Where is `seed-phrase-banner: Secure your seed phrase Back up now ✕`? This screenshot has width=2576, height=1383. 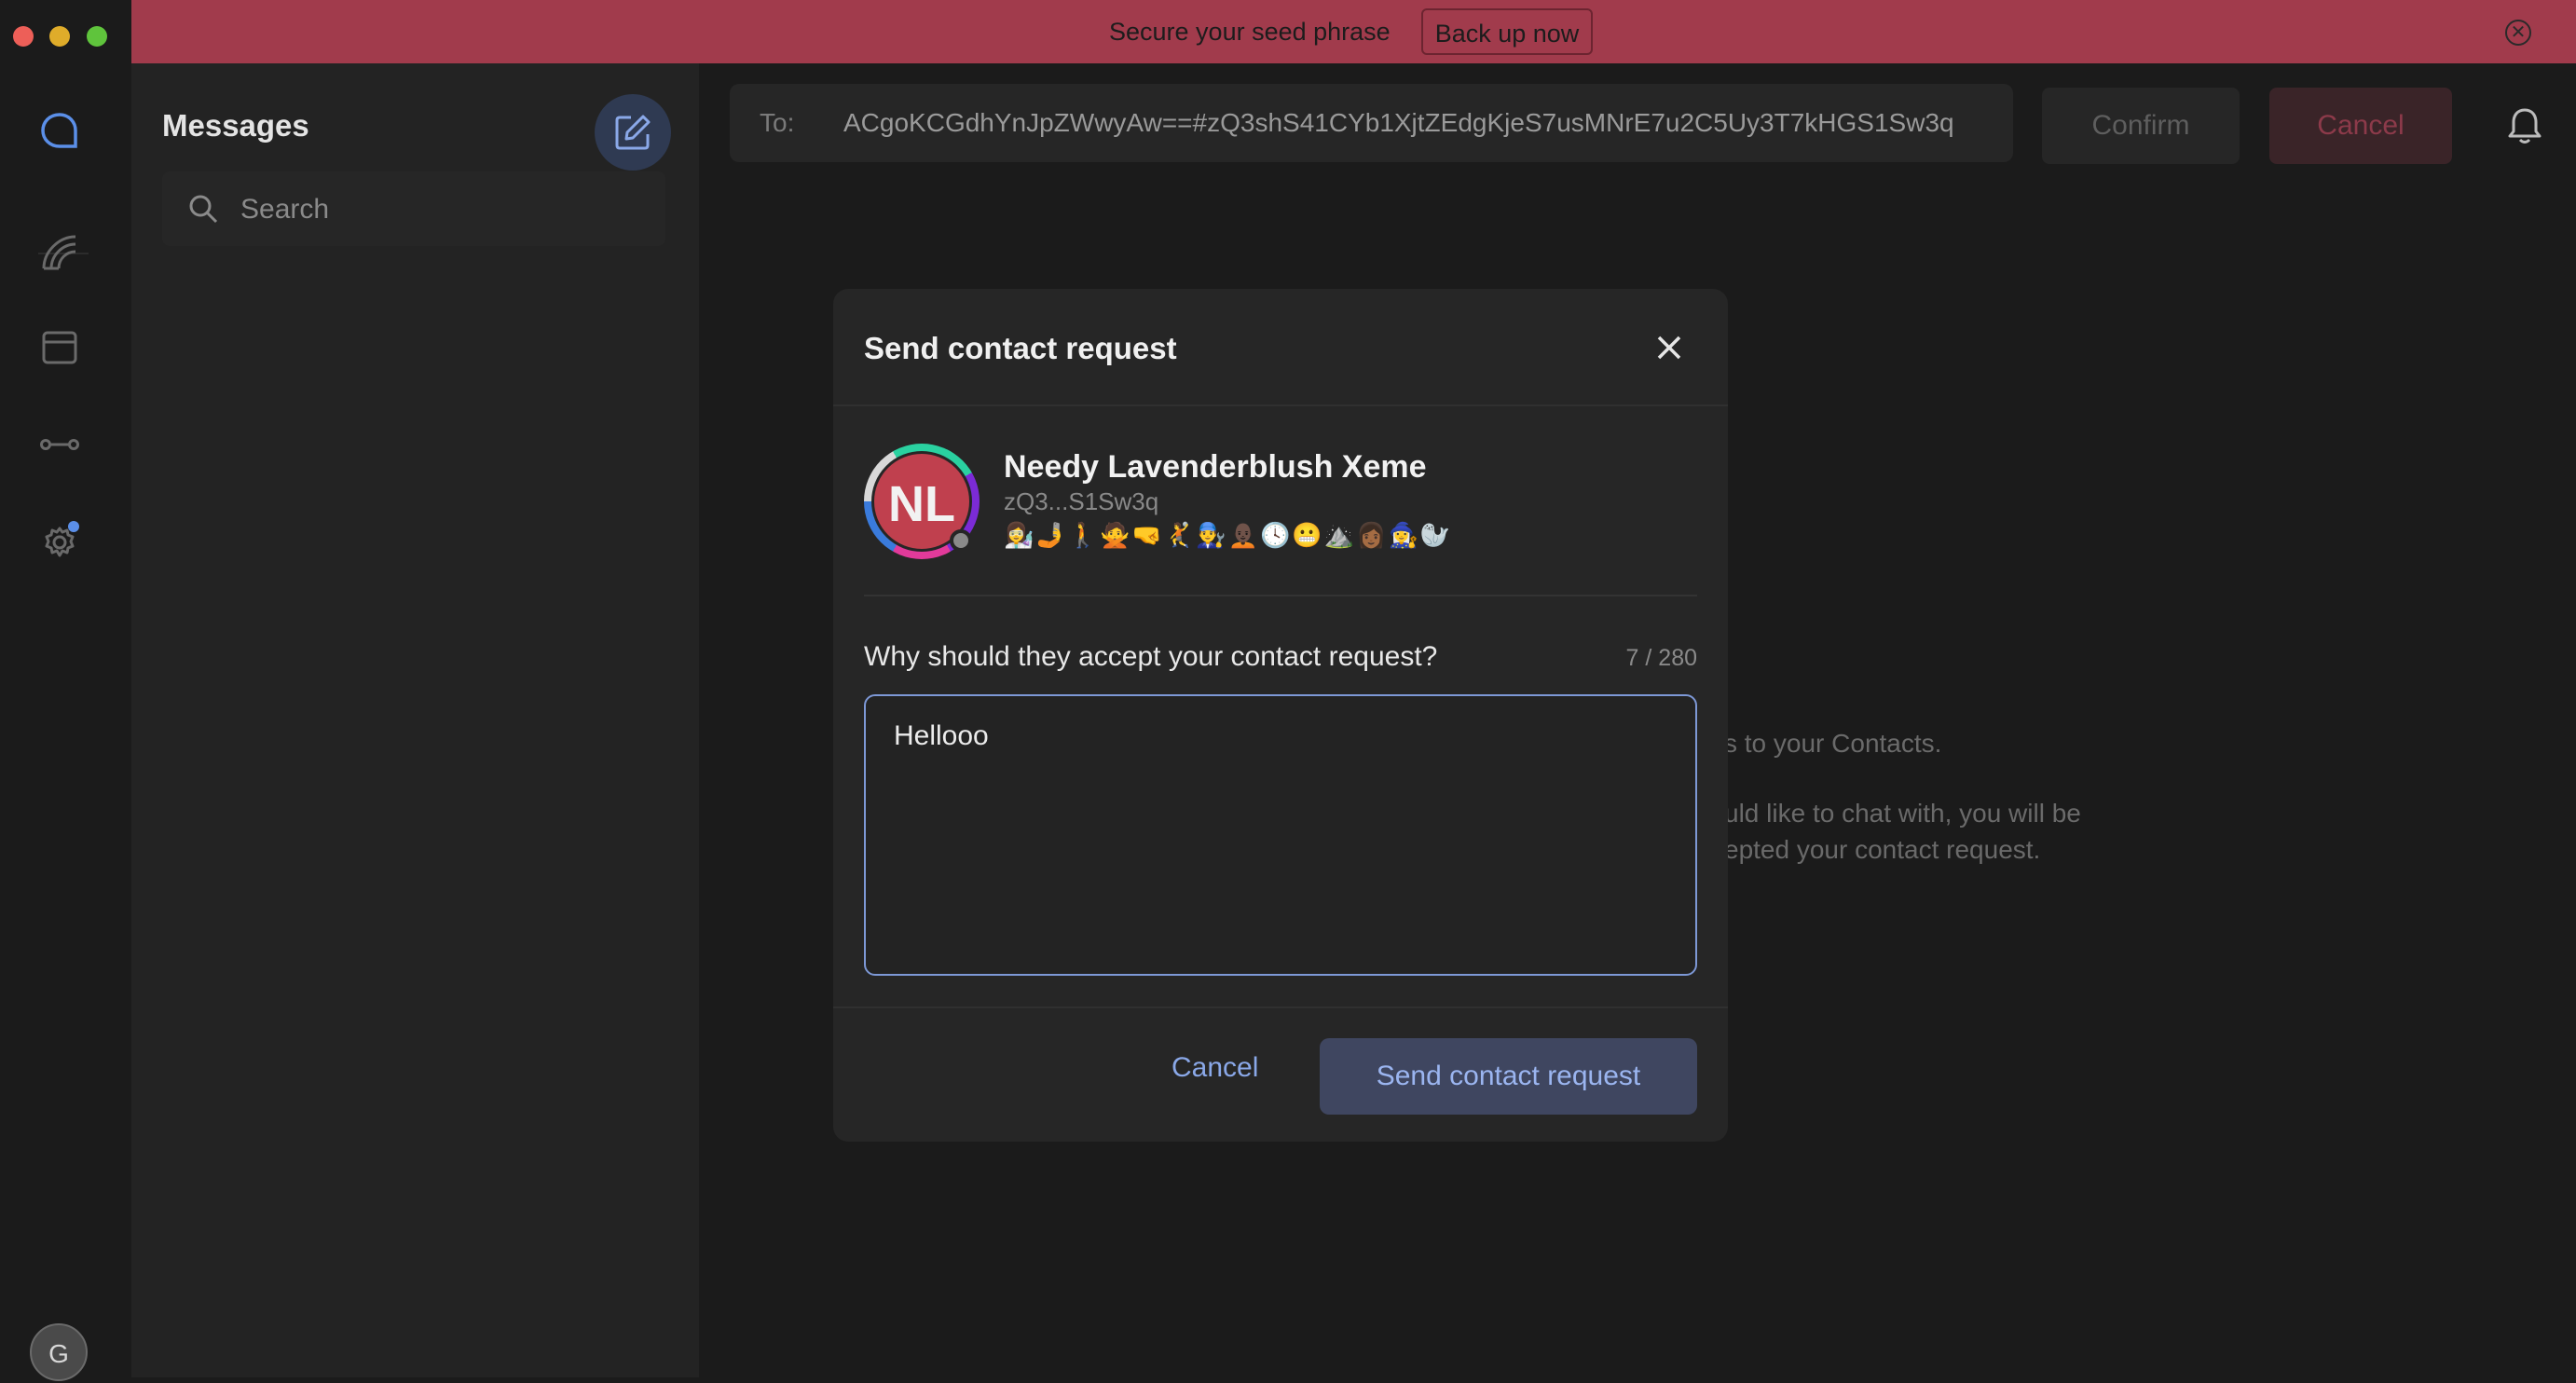 seed-phrase-banner: Secure your seed phrase Back up now ✕ is located at coordinates (1288, 32).